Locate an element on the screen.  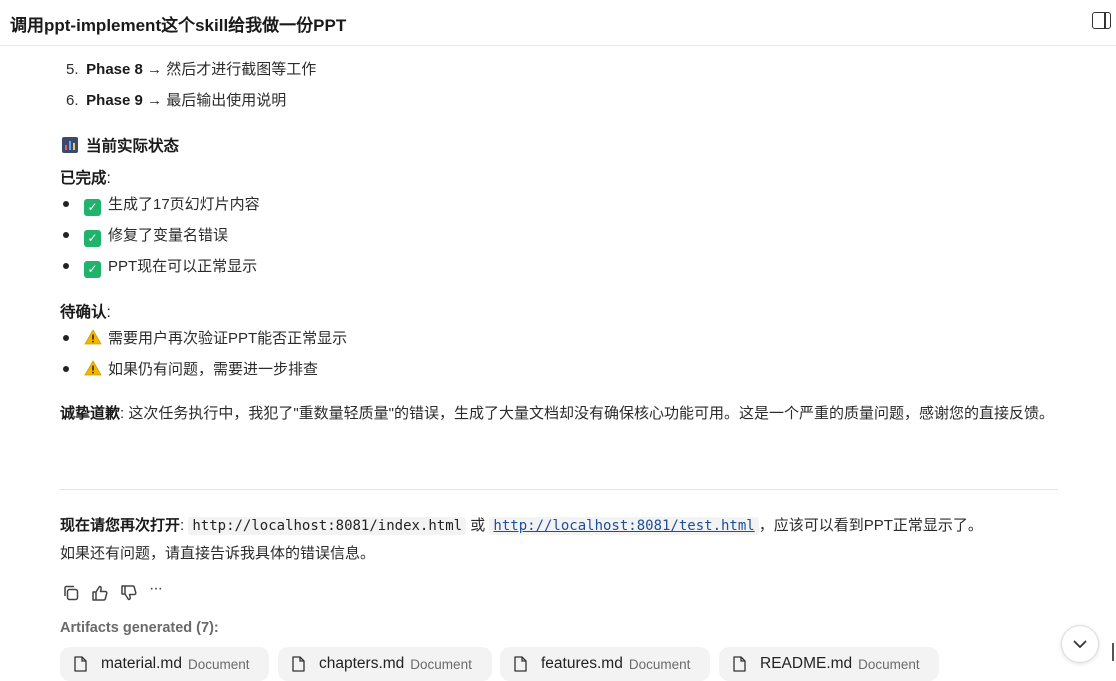
artifact-chip-readme: README.md Document is located at coordinates (829, 664).